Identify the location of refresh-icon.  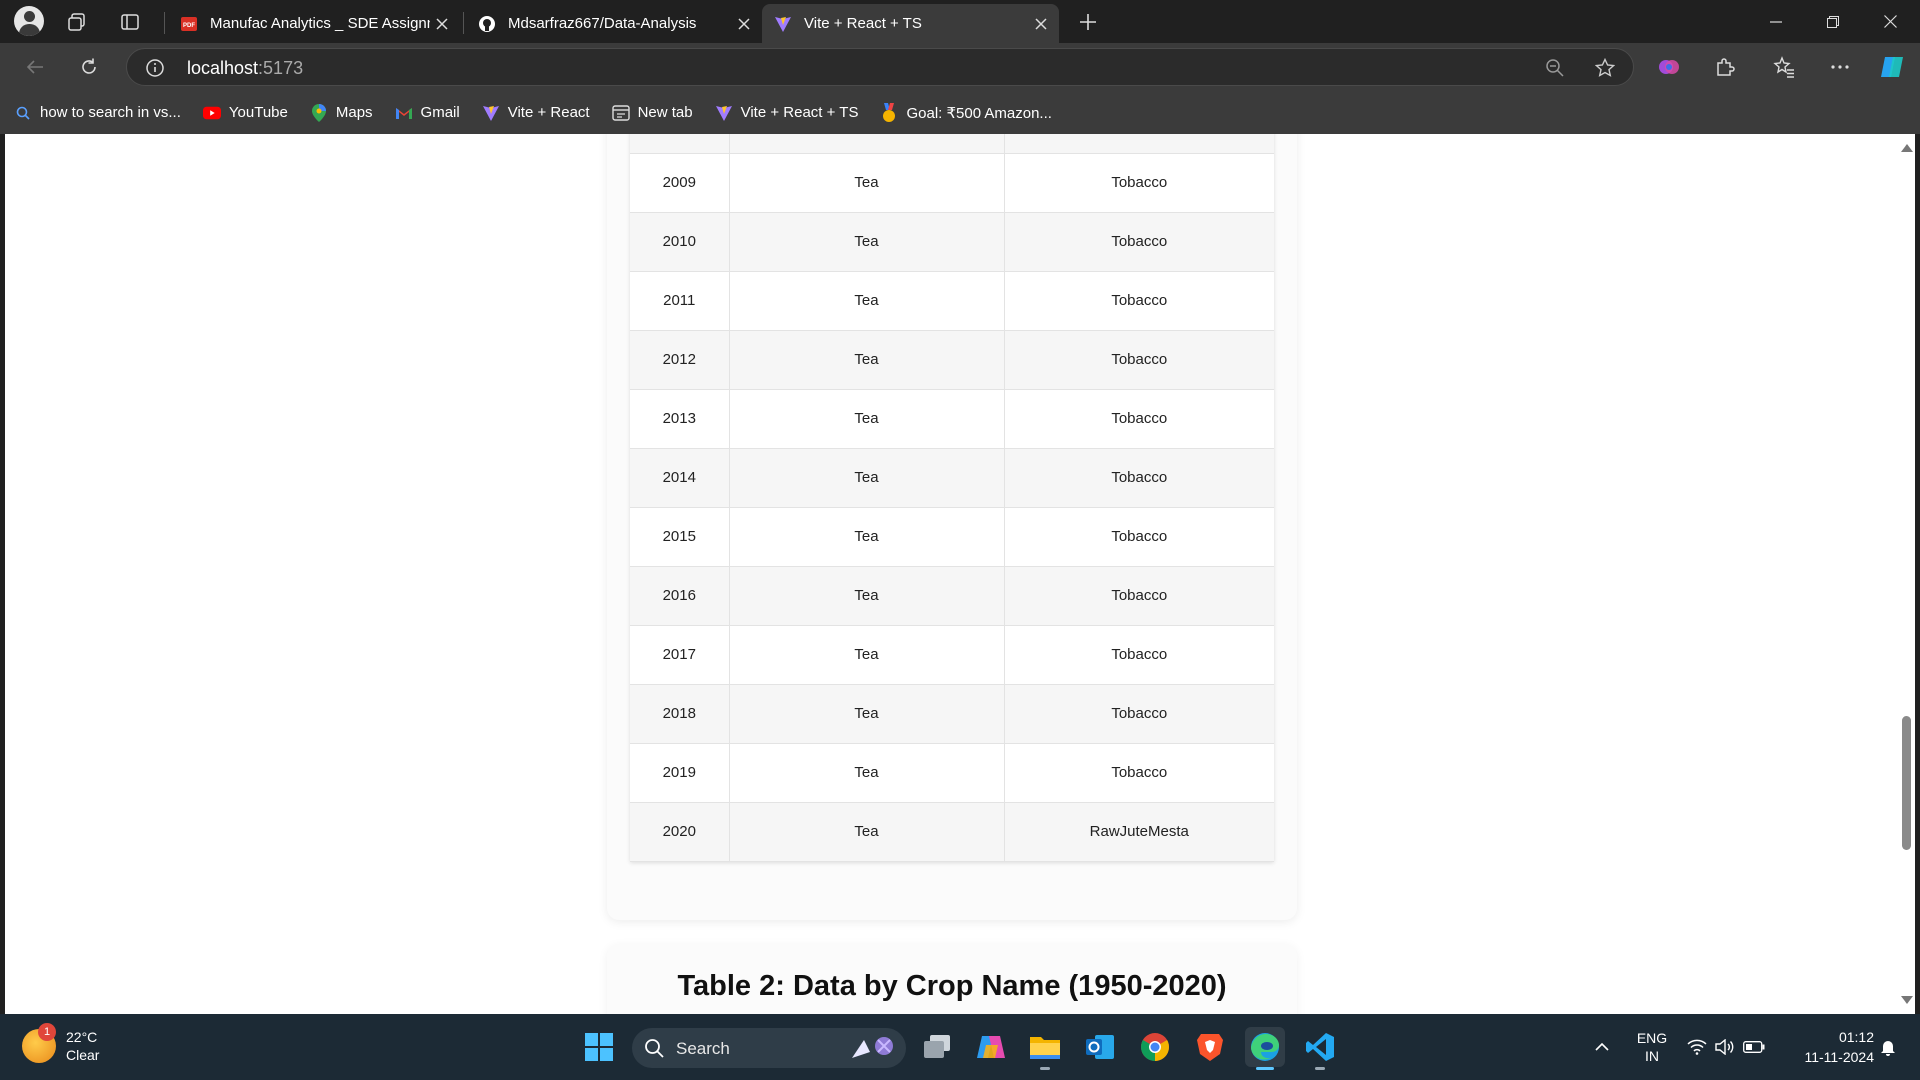
(89, 67).